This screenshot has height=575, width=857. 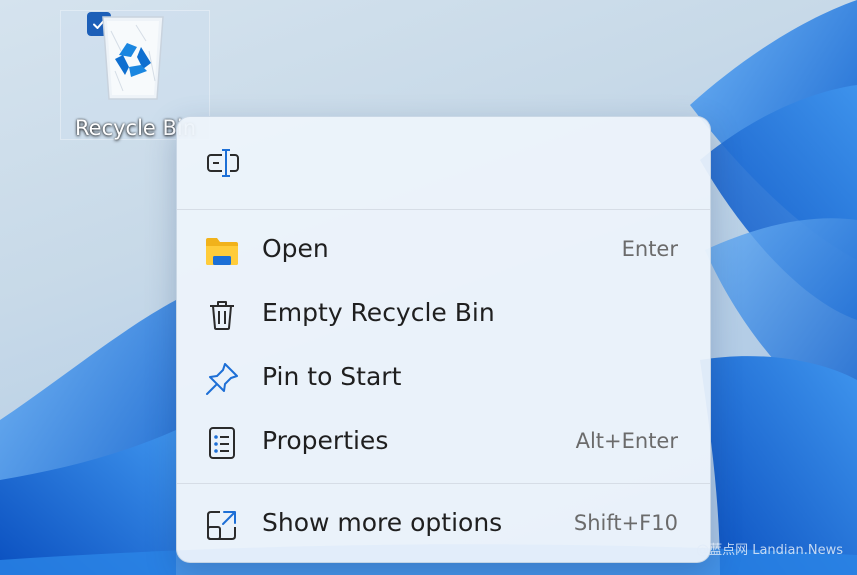 What do you see at coordinates (649, 249) in the screenshot?
I see `menu-item-shortcut: Enter` at bounding box center [649, 249].